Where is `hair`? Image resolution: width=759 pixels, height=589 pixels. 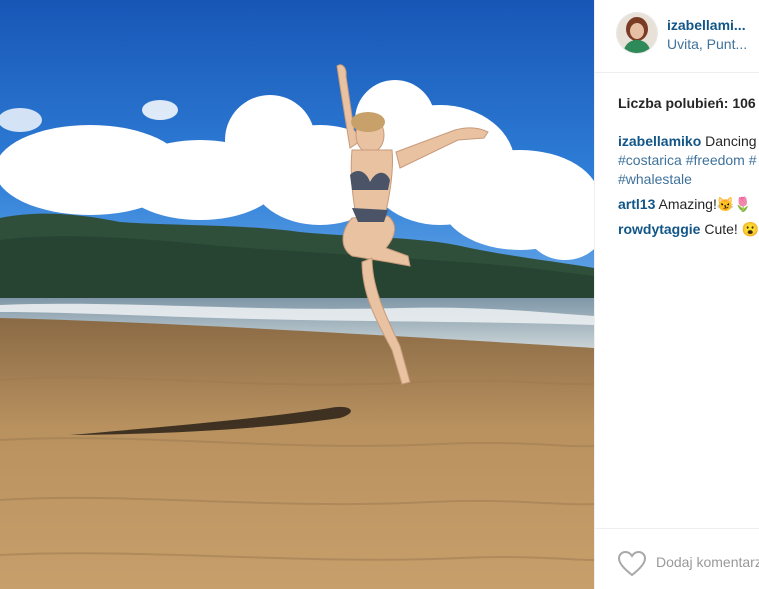 hair is located at coordinates (368, 122).